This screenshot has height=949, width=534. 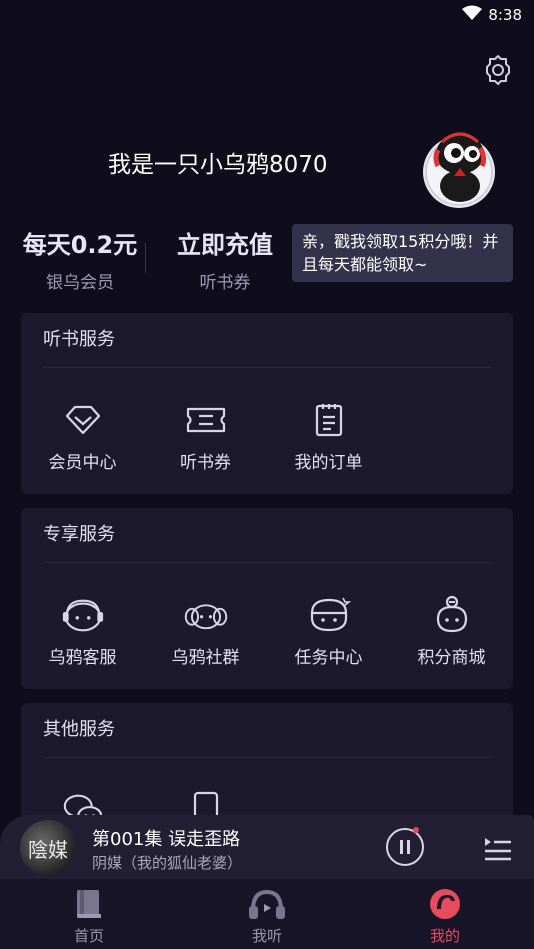 I want to click on username: 我是一只小乌鸦8070, so click(x=218, y=165).